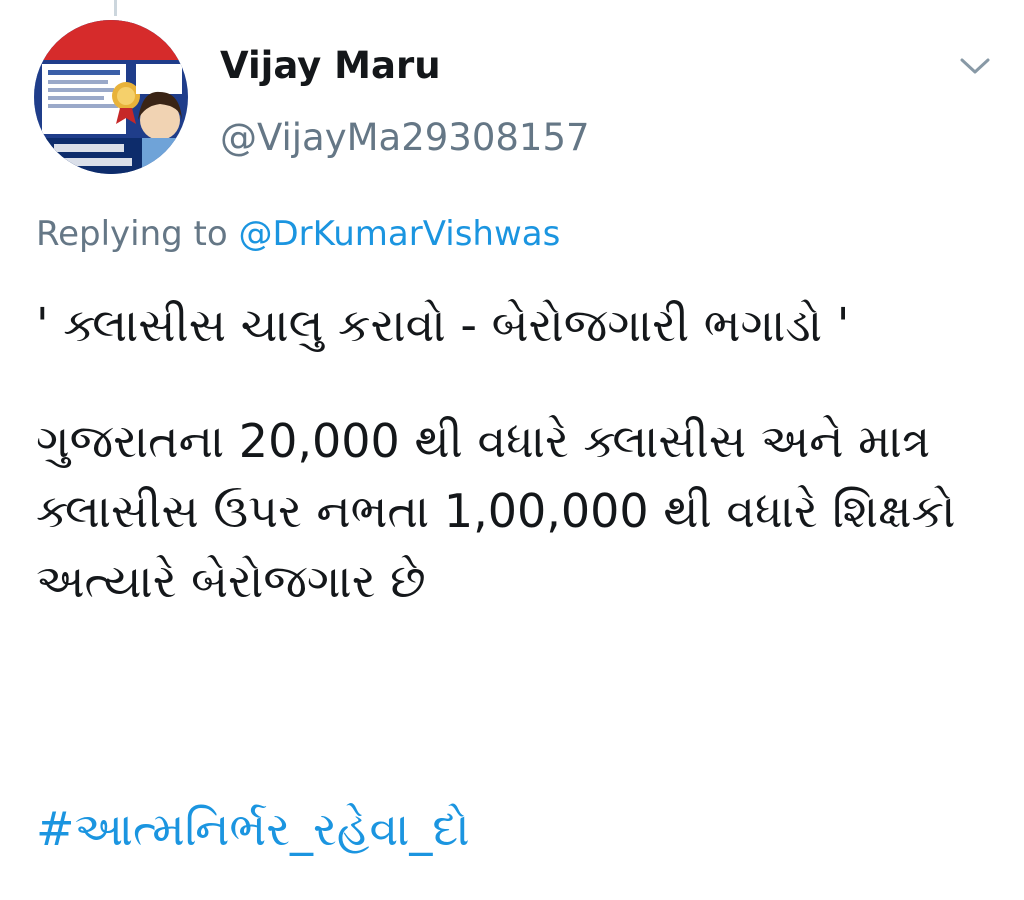 The height and width of the screenshot is (900, 1024). Describe the element at coordinates (115, 8) in the screenshot. I see `thread-connector-line` at that location.